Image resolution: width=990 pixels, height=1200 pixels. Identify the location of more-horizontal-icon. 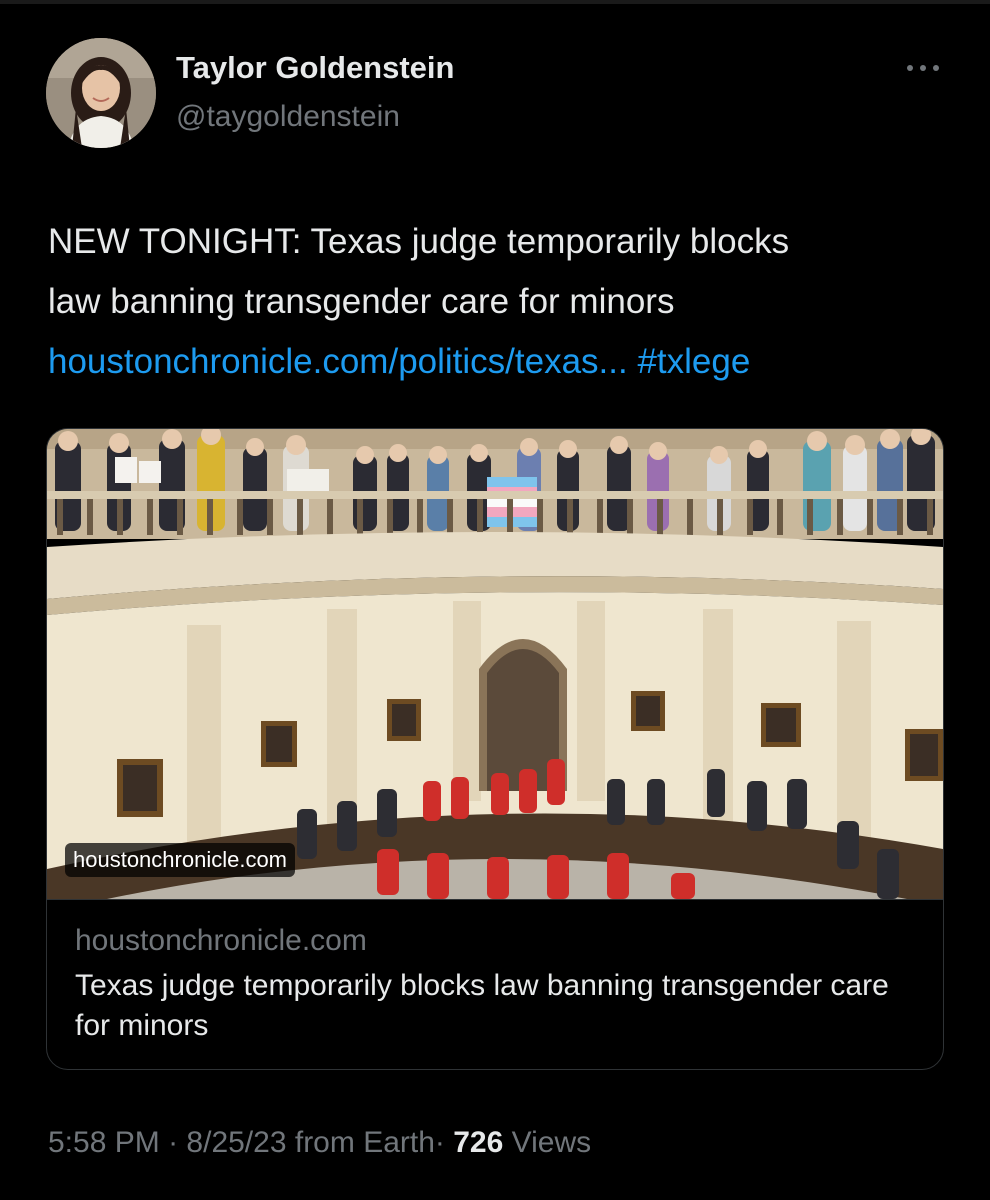
(923, 68).